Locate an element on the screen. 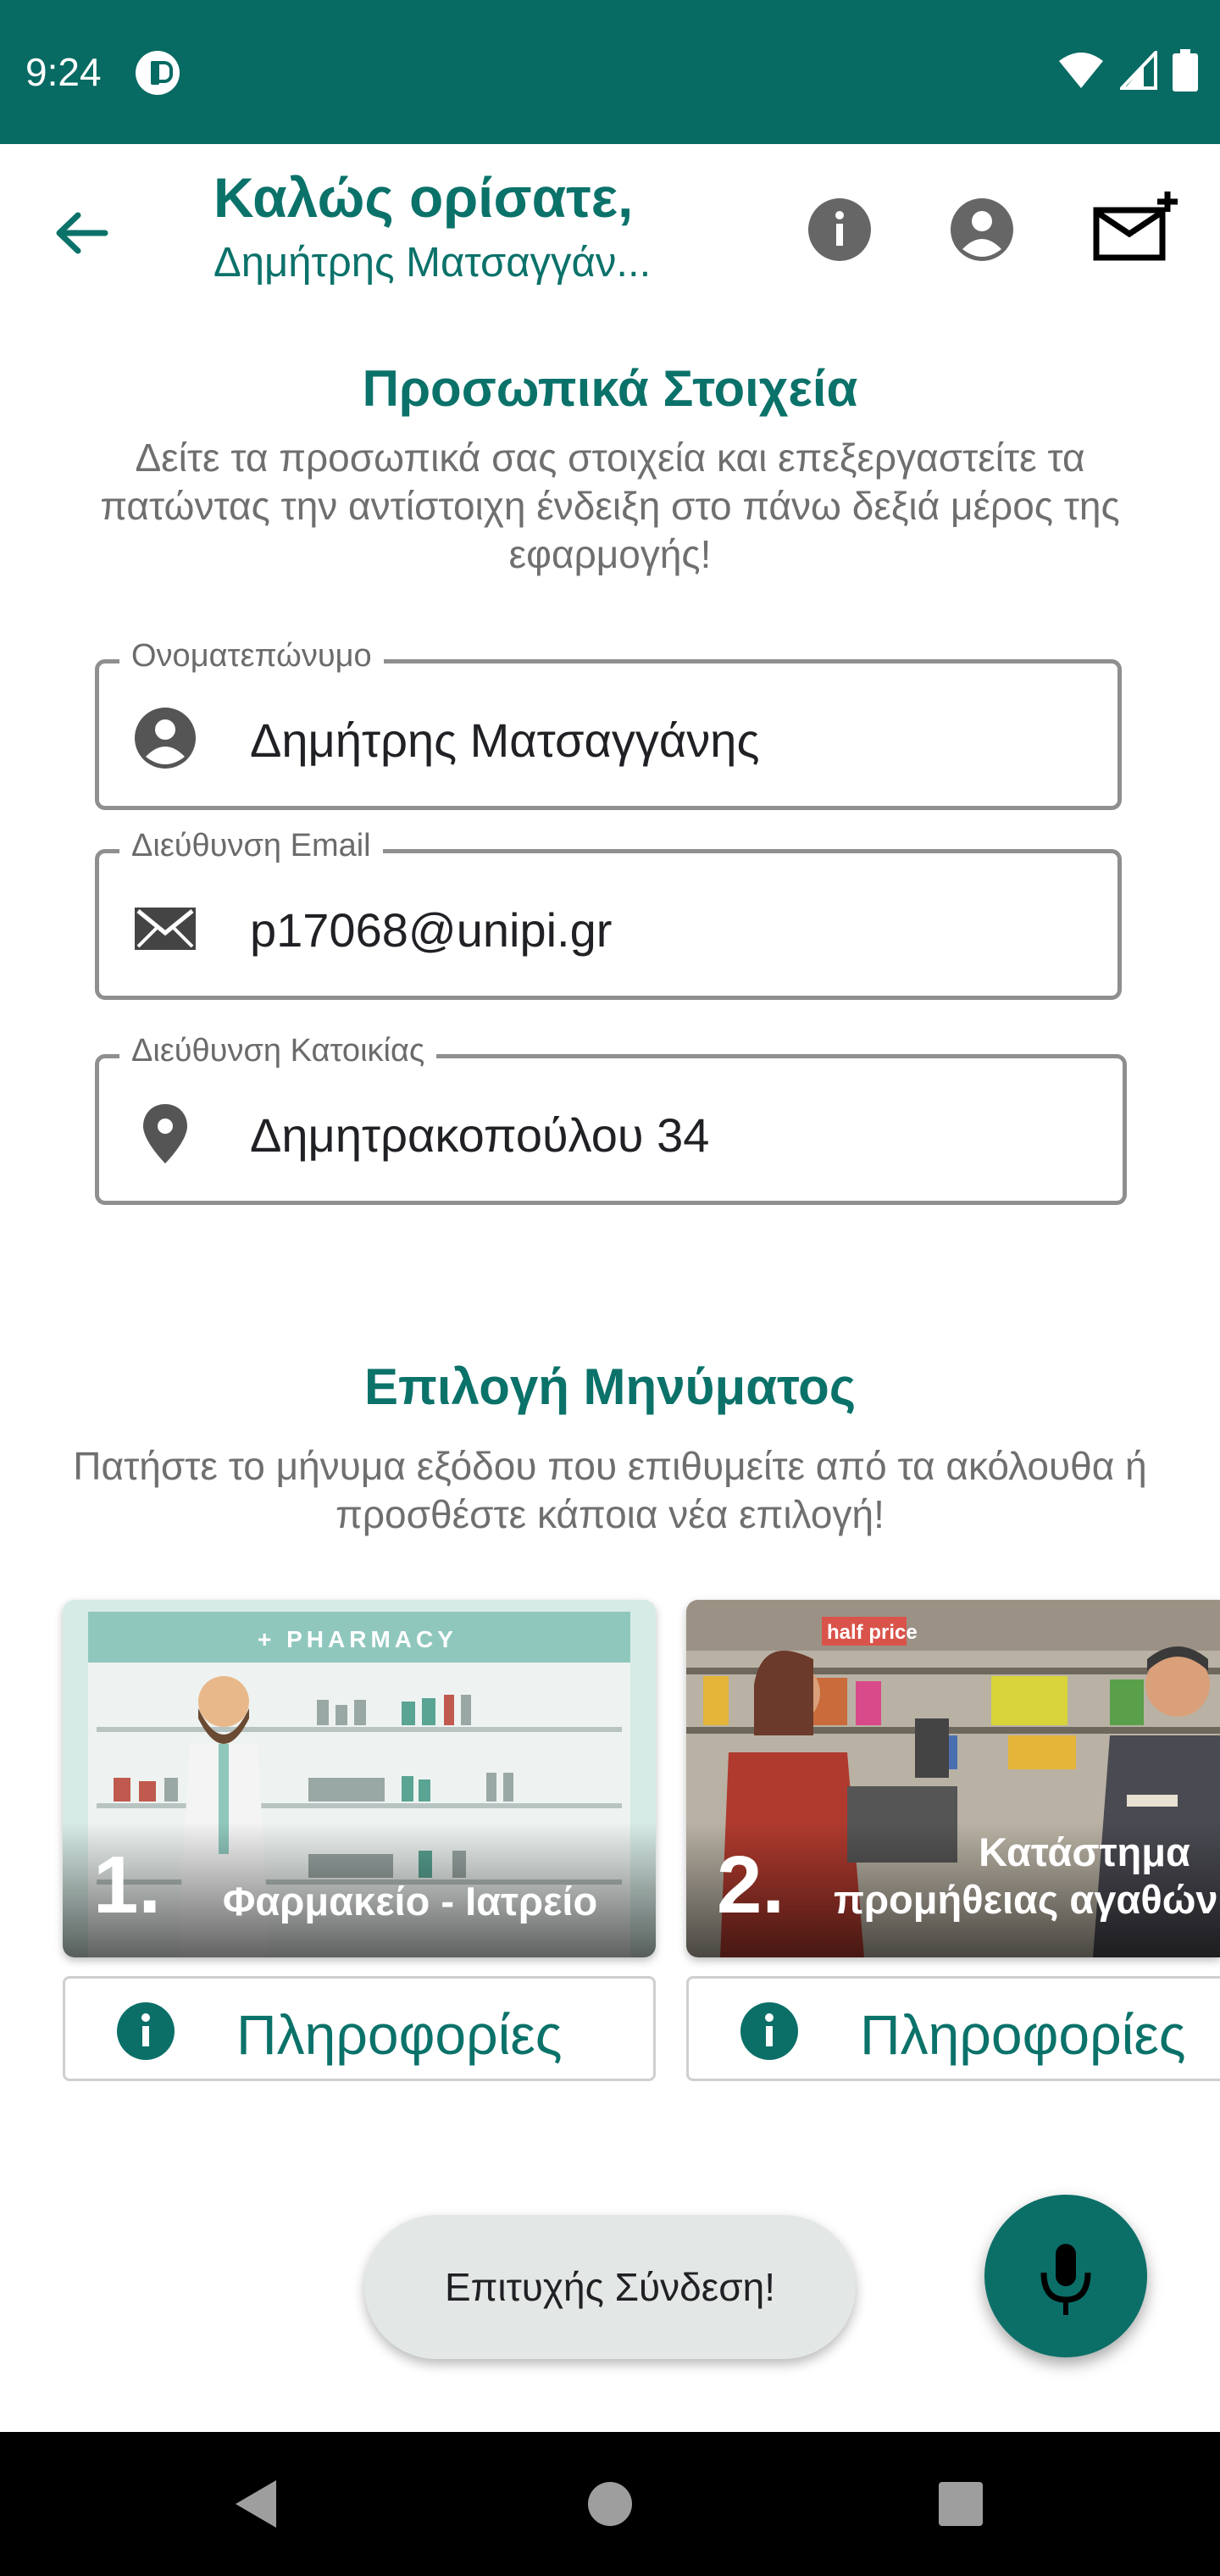 Image resolution: width=1220 pixels, height=2576 pixels. location-pin-icon is located at coordinates (165, 1133).